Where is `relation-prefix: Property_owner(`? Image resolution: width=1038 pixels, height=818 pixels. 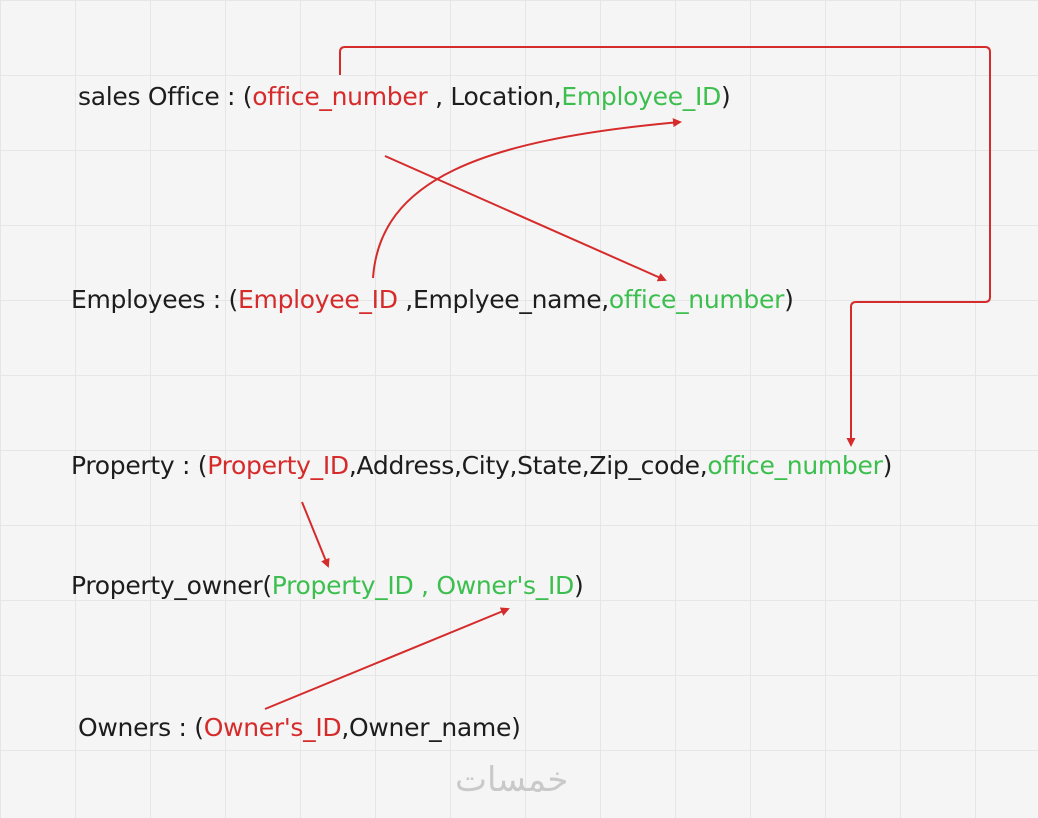 relation-prefix: Property_owner( is located at coordinates (171, 585).